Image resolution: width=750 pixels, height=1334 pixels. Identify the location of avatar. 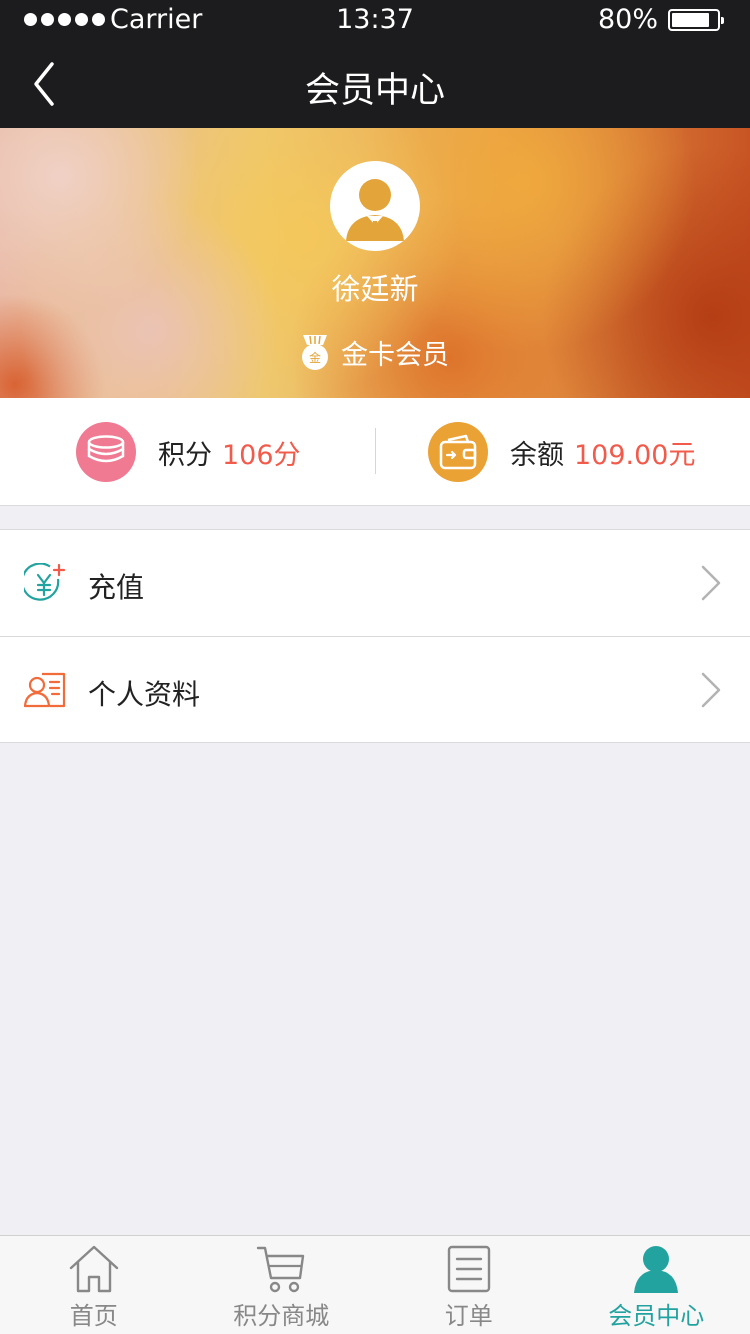
(375, 206).